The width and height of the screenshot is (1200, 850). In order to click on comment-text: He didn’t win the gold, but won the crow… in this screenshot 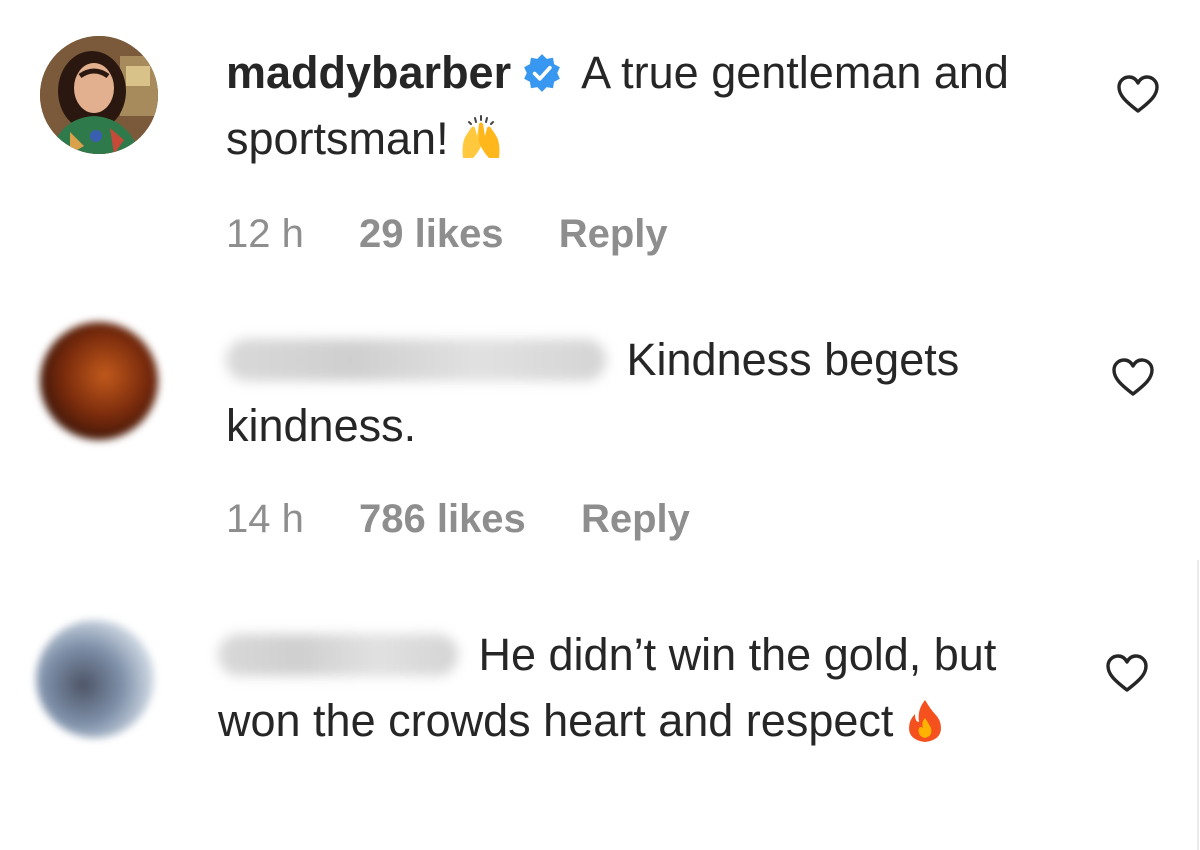, I will do `click(648, 688)`.